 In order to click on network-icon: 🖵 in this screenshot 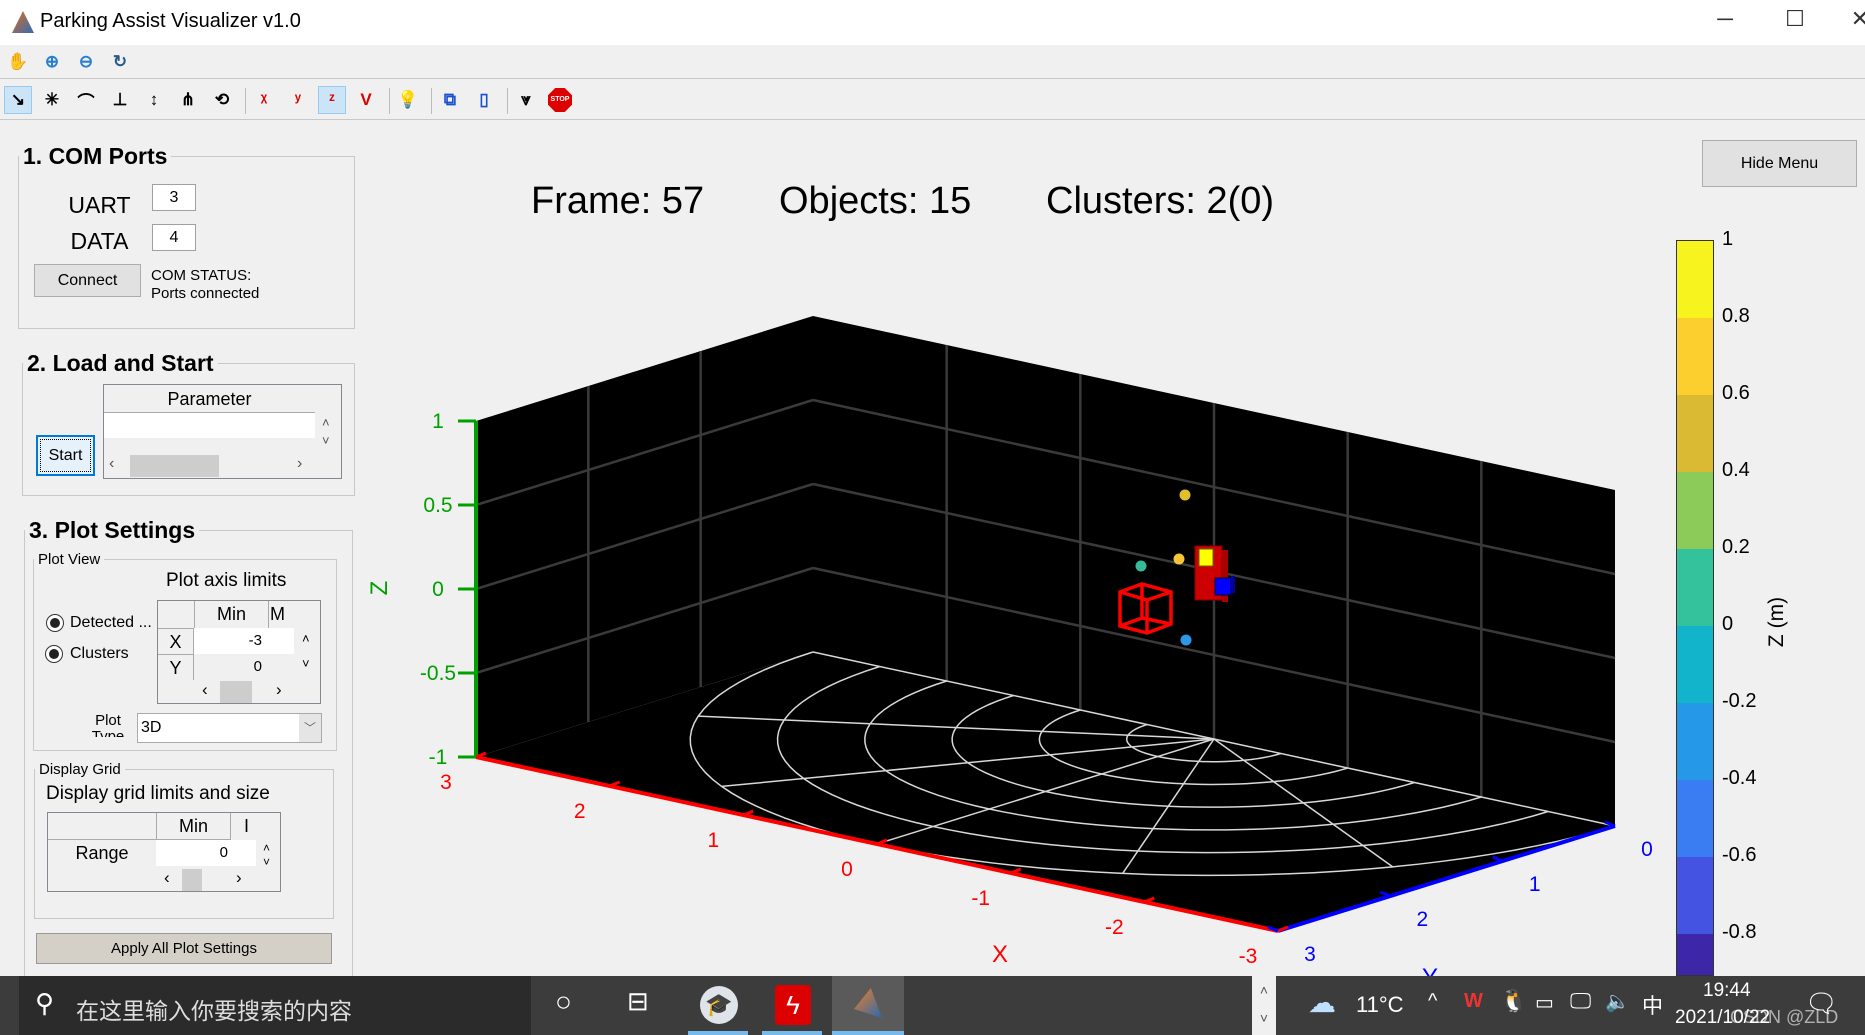, I will do `click(1580, 1001)`.